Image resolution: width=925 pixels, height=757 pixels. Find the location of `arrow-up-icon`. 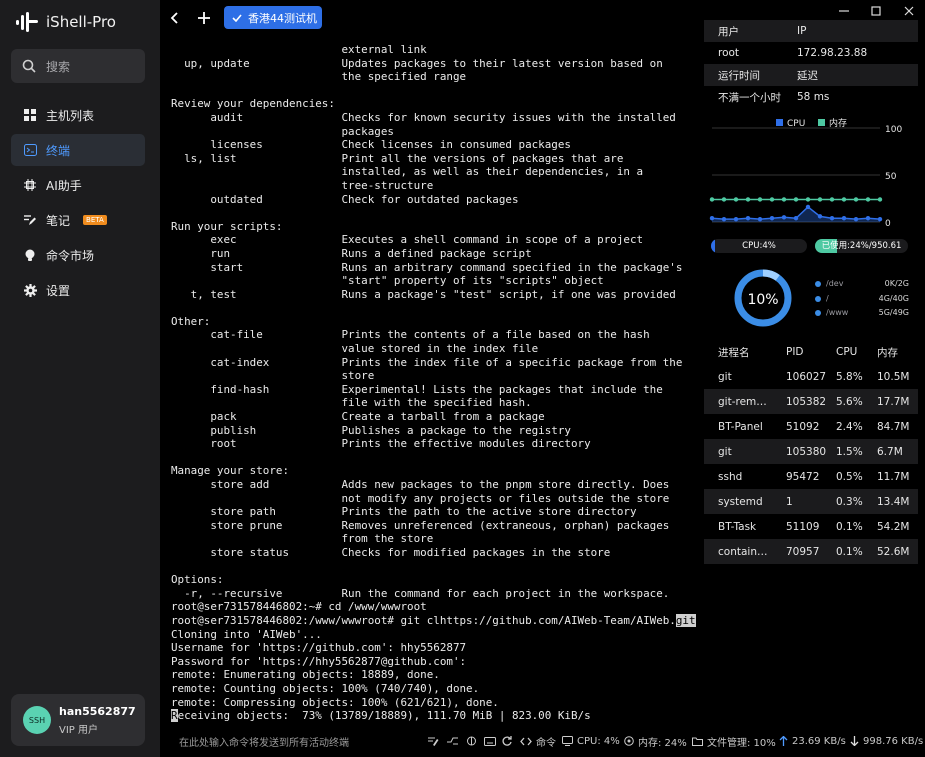

arrow-up-icon is located at coordinates (783, 741).